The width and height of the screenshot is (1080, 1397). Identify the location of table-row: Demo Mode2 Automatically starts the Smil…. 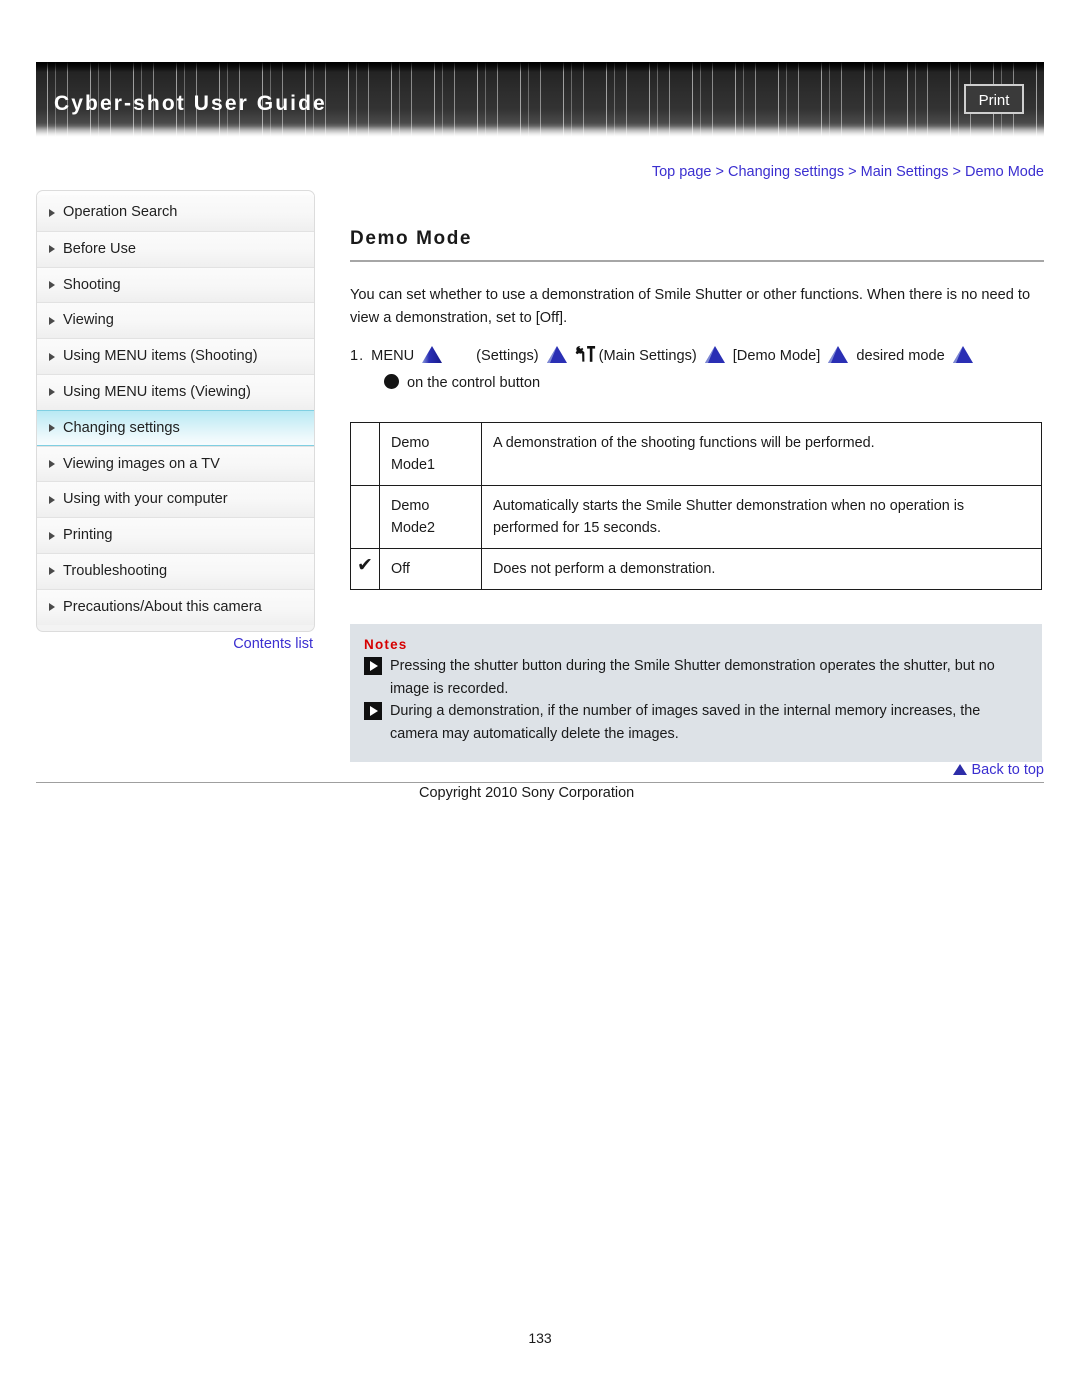
(696, 517).